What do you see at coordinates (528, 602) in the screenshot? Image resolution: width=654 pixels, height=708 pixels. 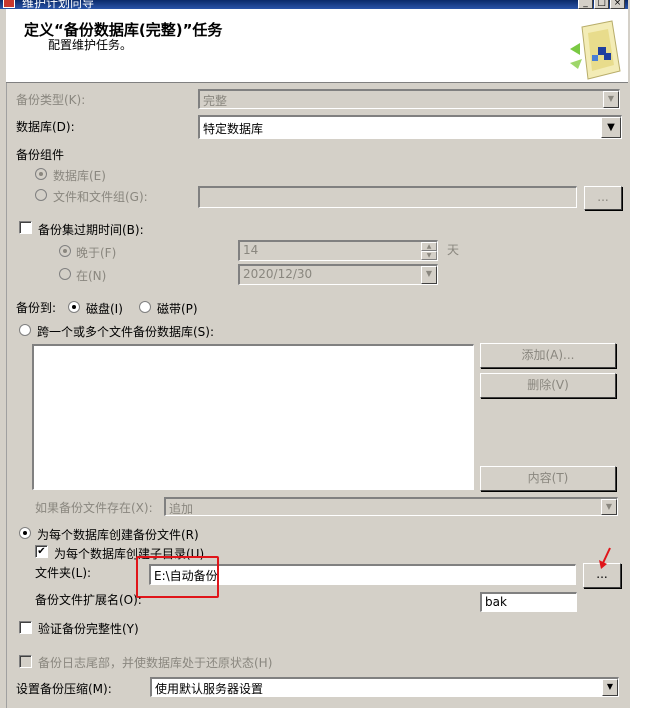 I see `extension-input: bak` at bounding box center [528, 602].